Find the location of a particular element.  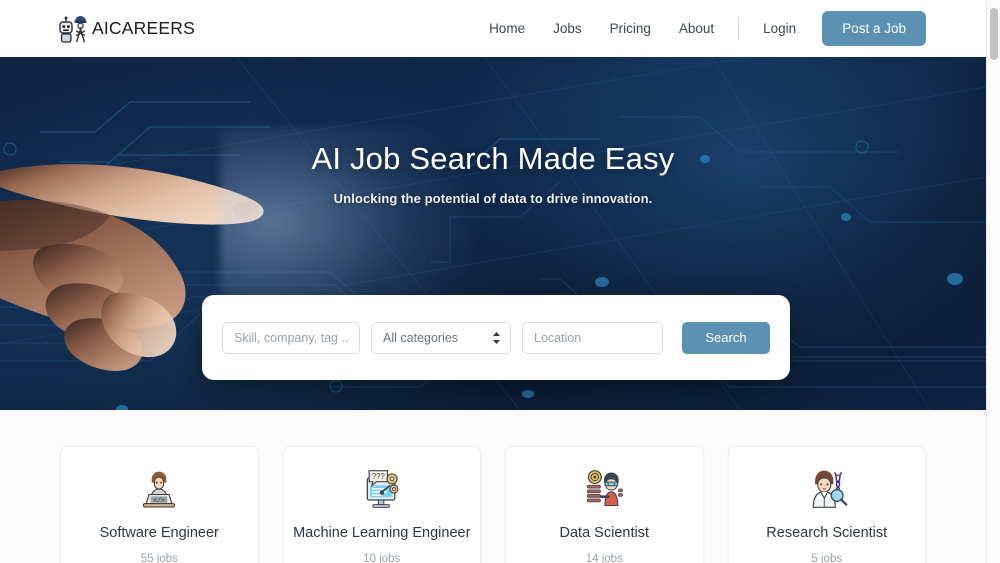

robot-icon is located at coordinates (73, 29).